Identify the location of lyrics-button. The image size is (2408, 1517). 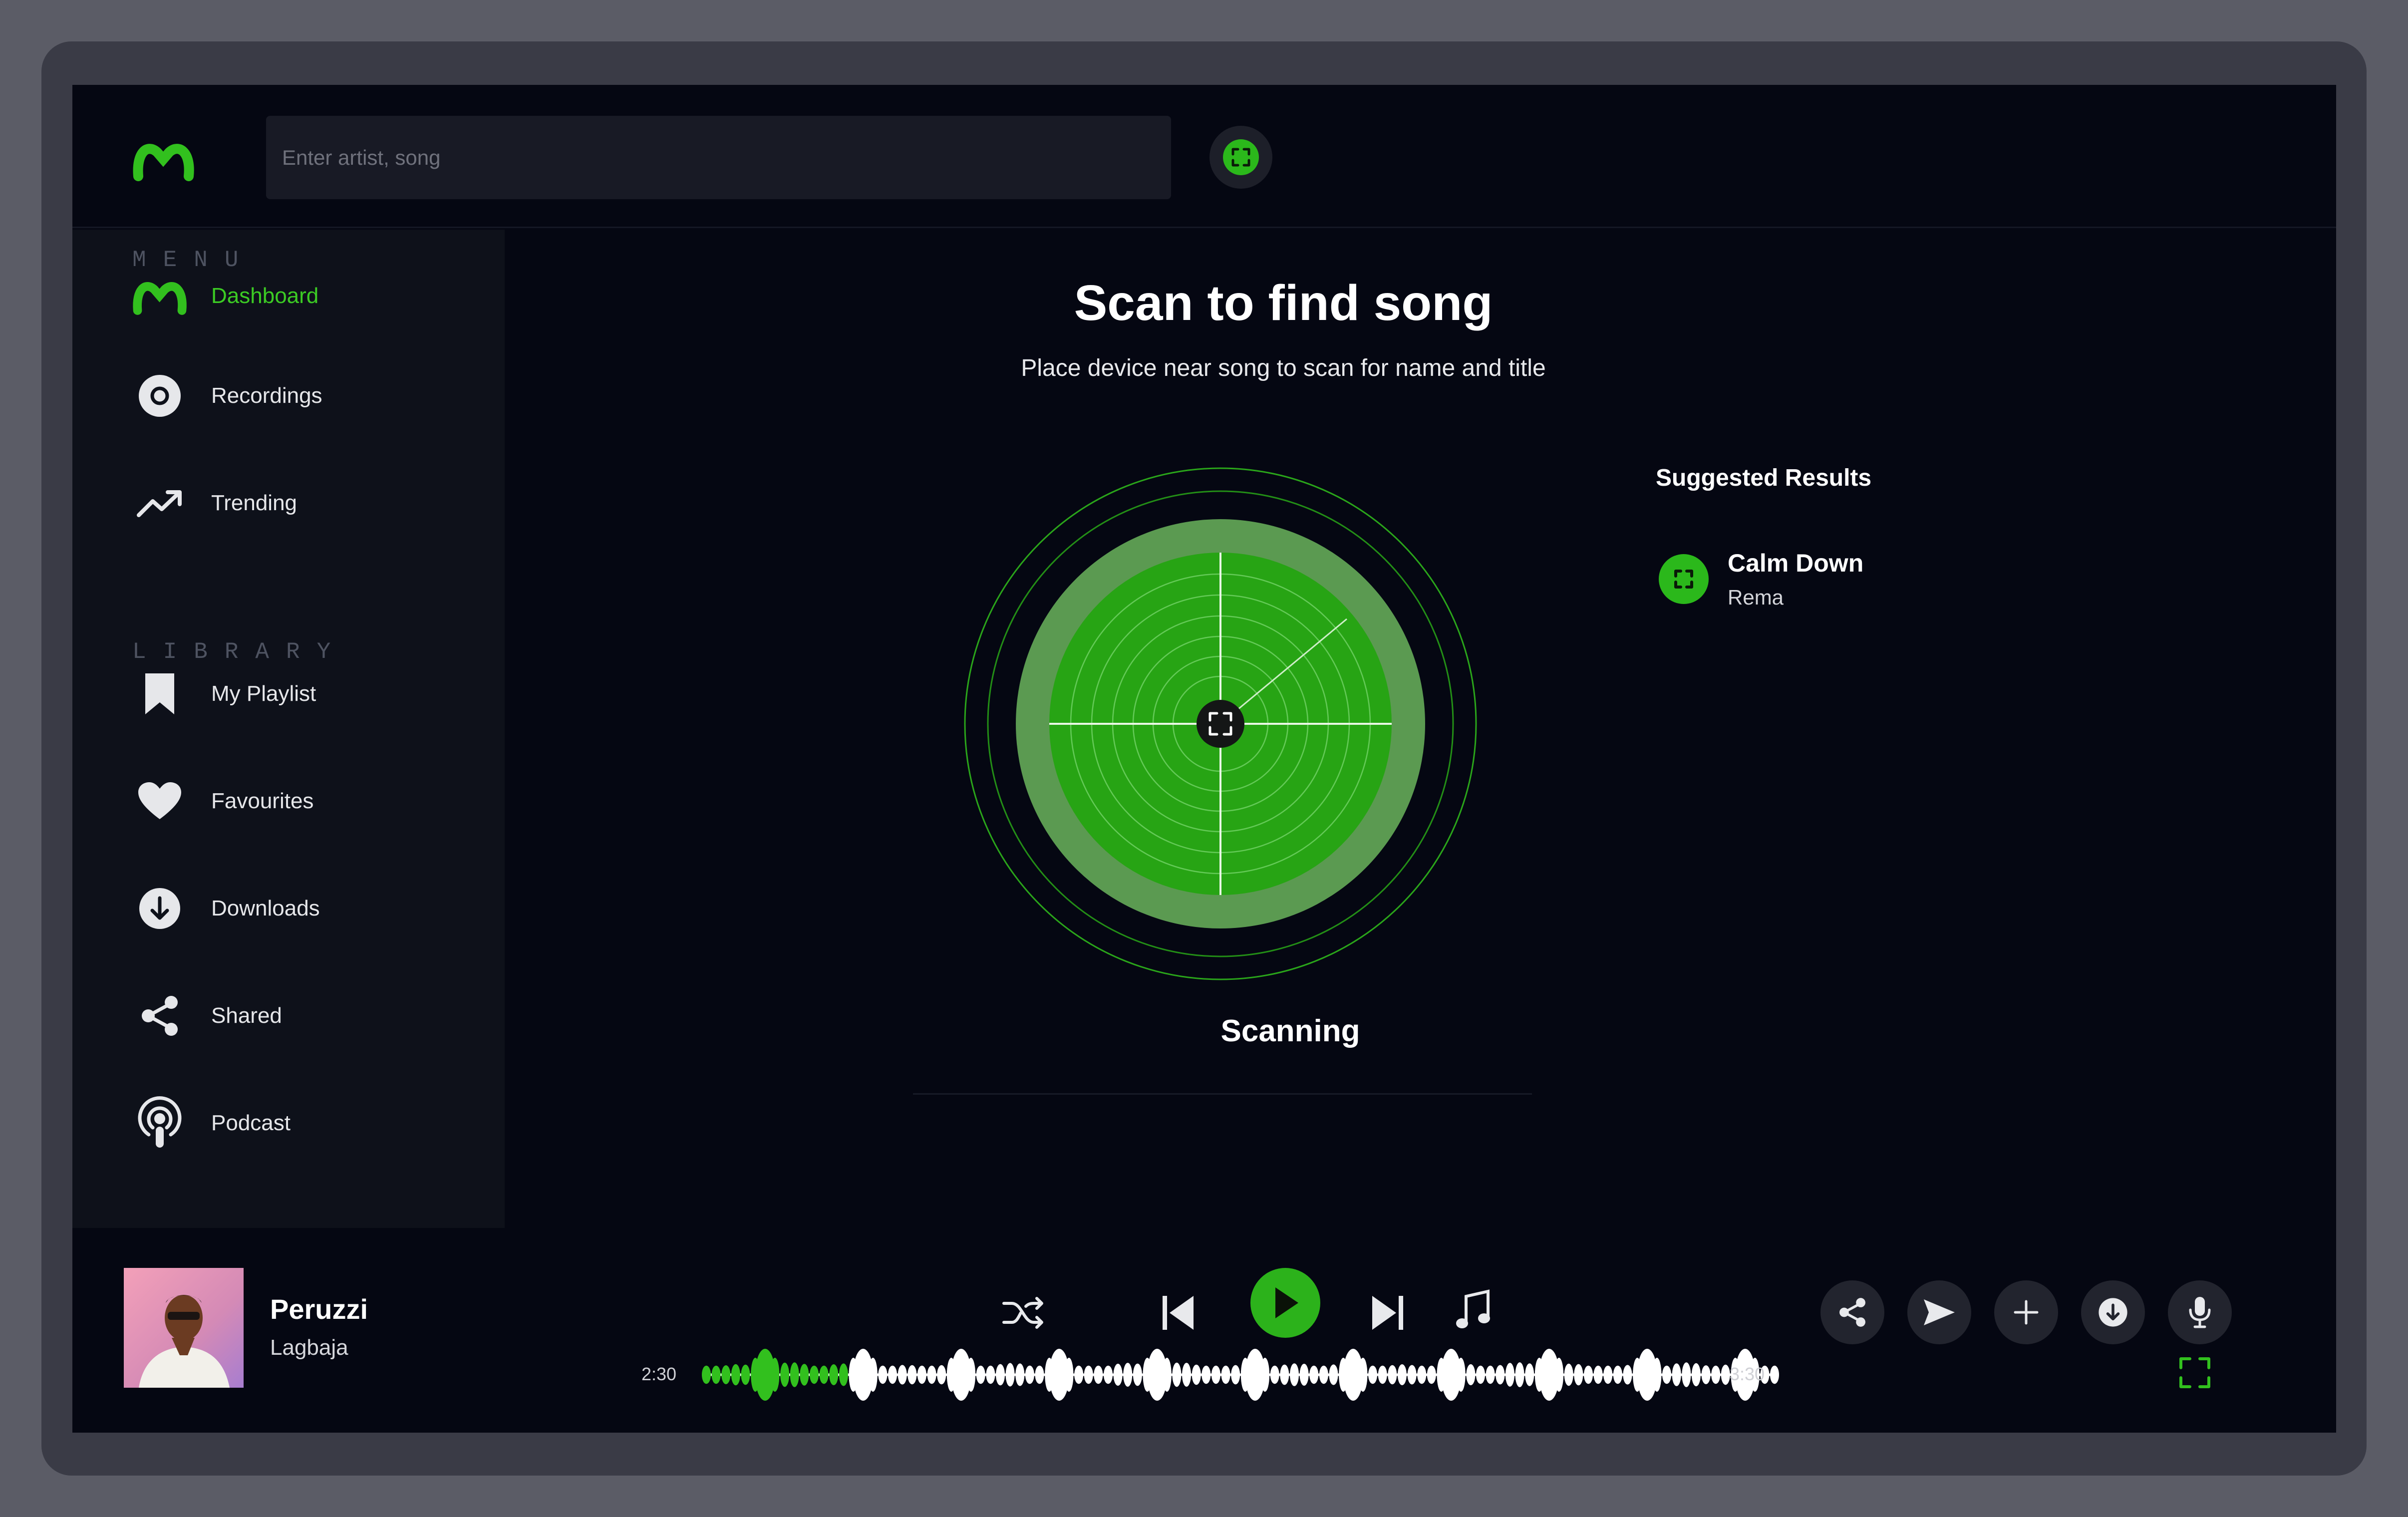
(1473, 1311).